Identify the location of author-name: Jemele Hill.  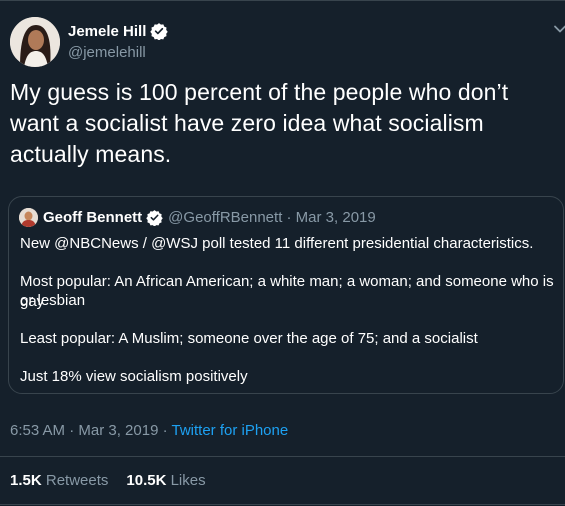
(107, 31).